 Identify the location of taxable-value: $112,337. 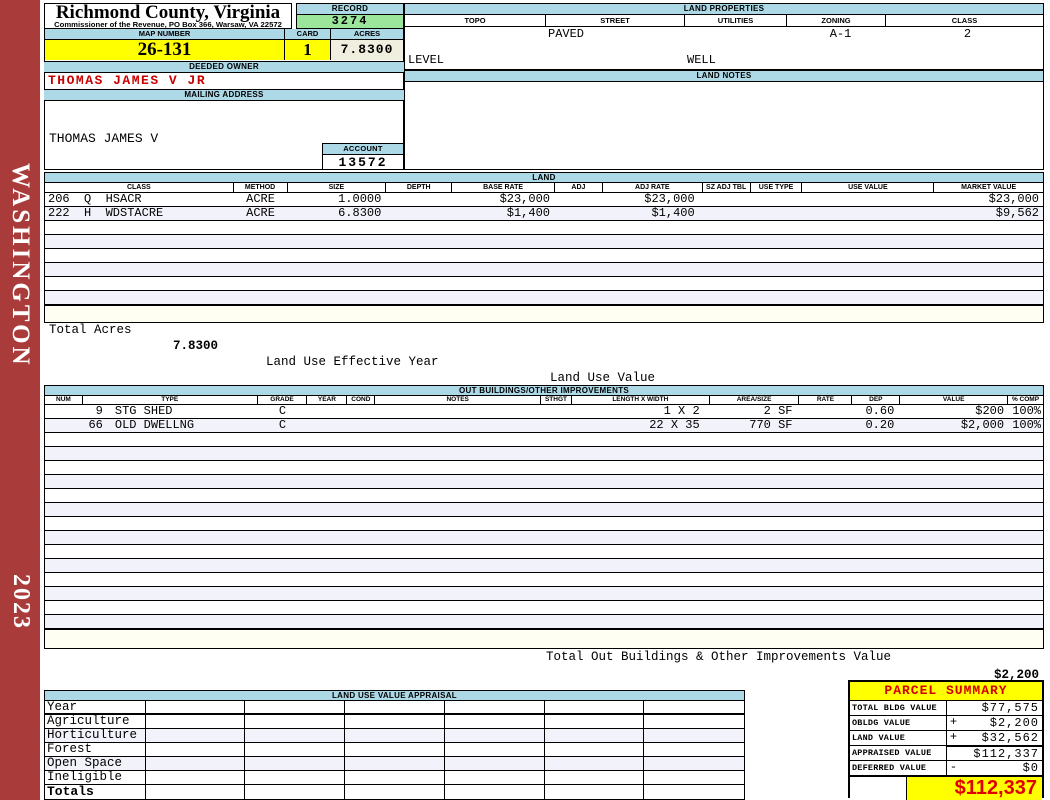
(974, 788).